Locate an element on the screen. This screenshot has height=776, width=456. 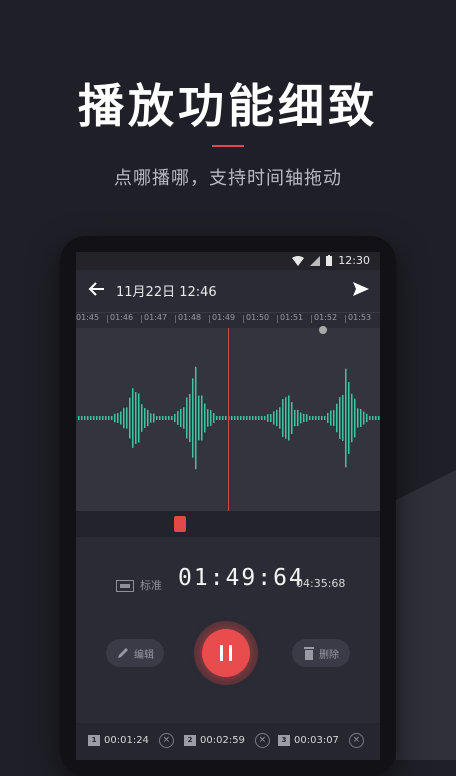
status-time: 12:30 is located at coordinates (354, 260).